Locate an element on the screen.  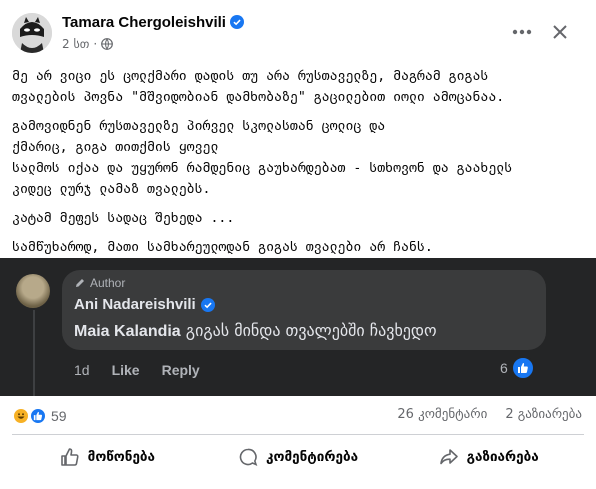
author-badge-label: Author is located at coordinates (108, 283).